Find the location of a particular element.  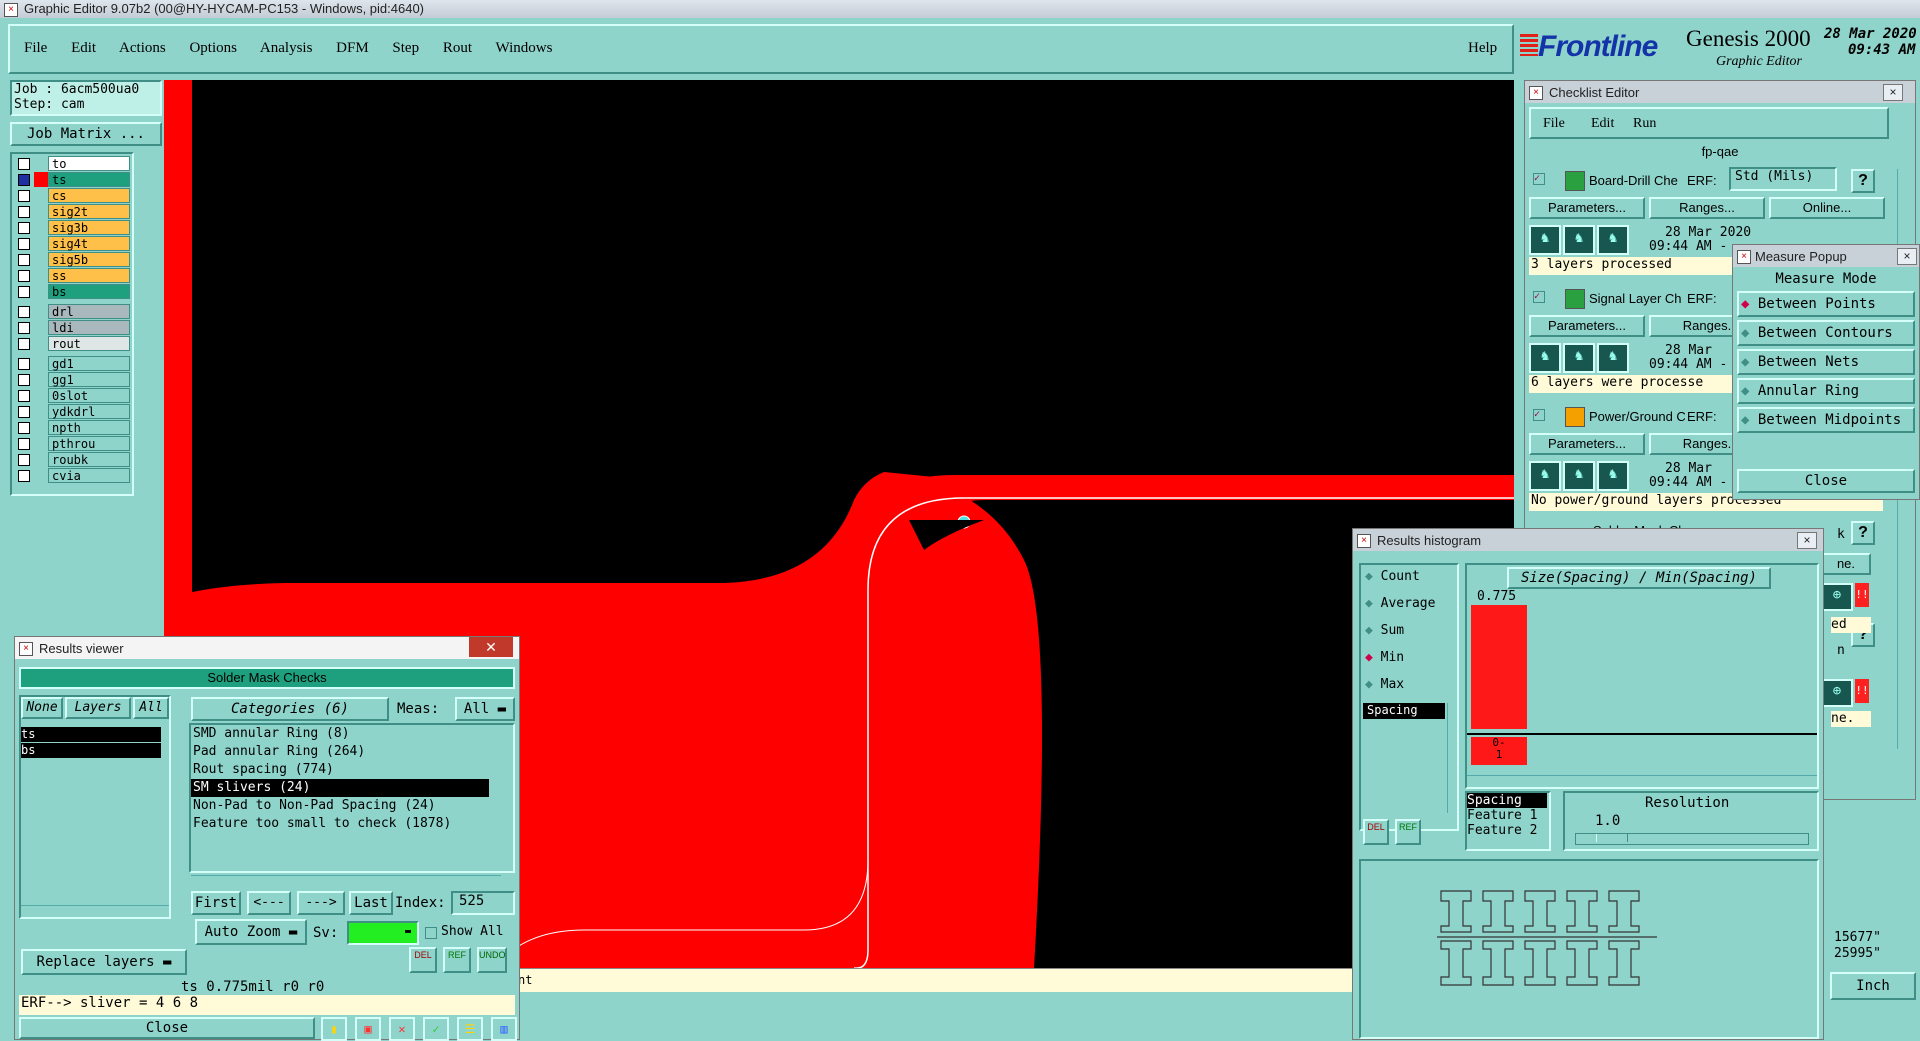

sv-color-select: ▬ is located at coordinates (383, 933).